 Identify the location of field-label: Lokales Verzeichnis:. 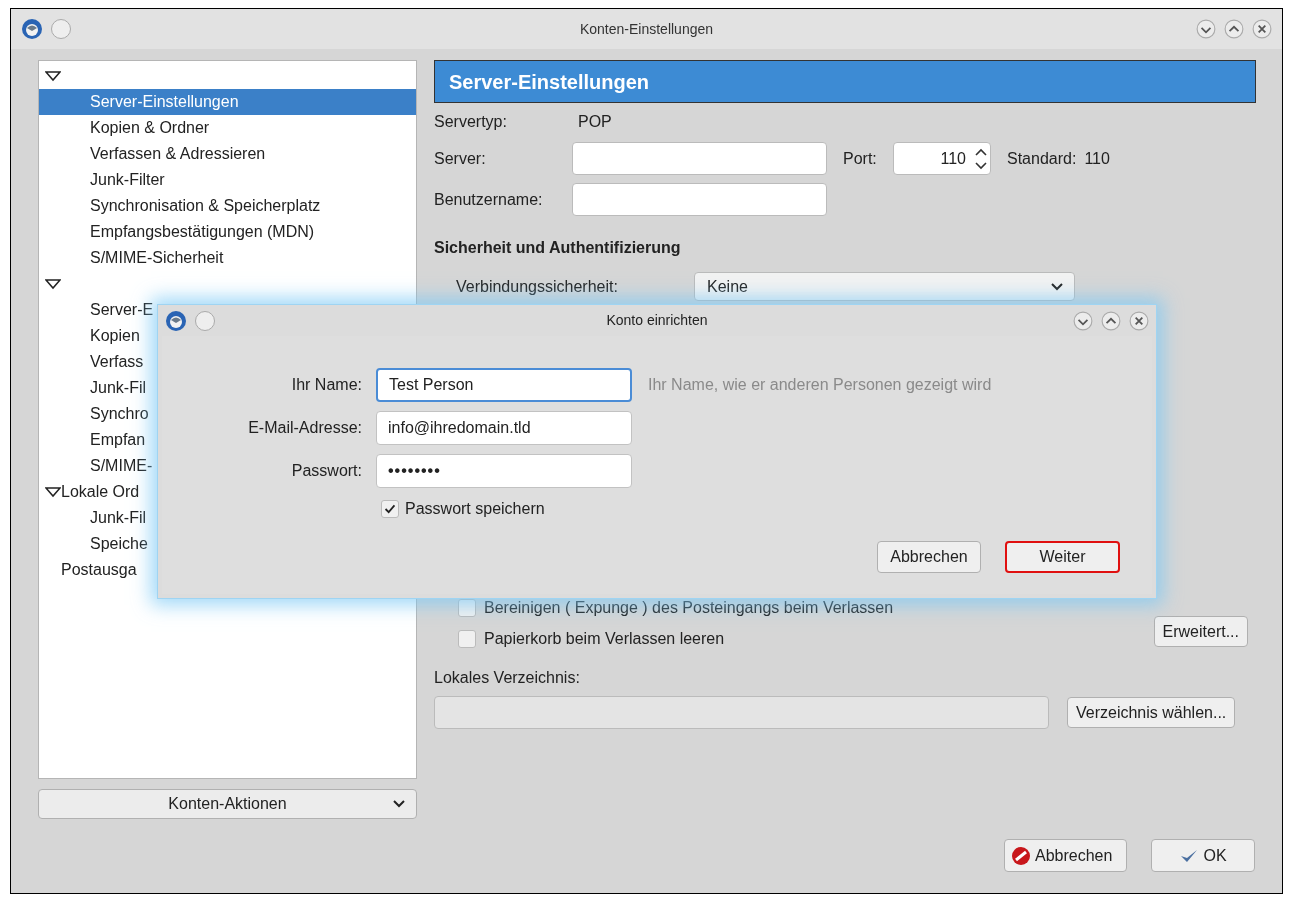
(507, 678).